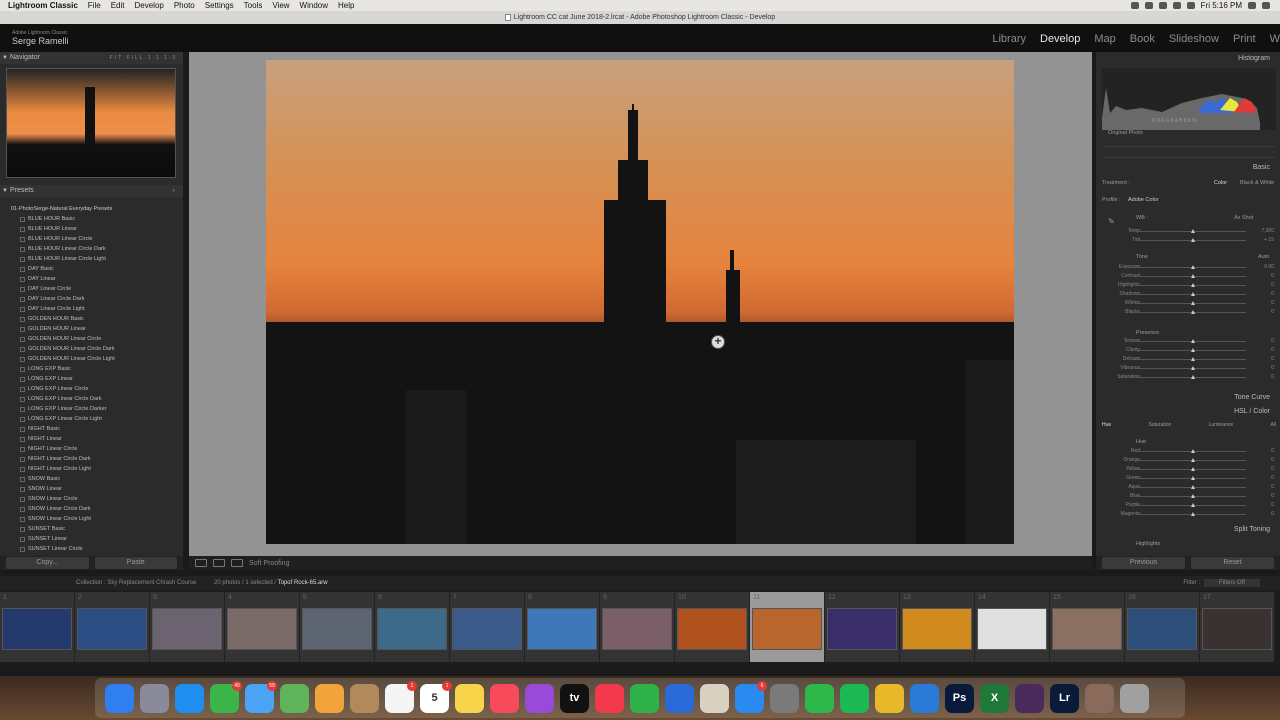 Image resolution: width=1280 pixels, height=720 pixels. What do you see at coordinates (184, 5) in the screenshot?
I see `menu-photo: Photo` at bounding box center [184, 5].